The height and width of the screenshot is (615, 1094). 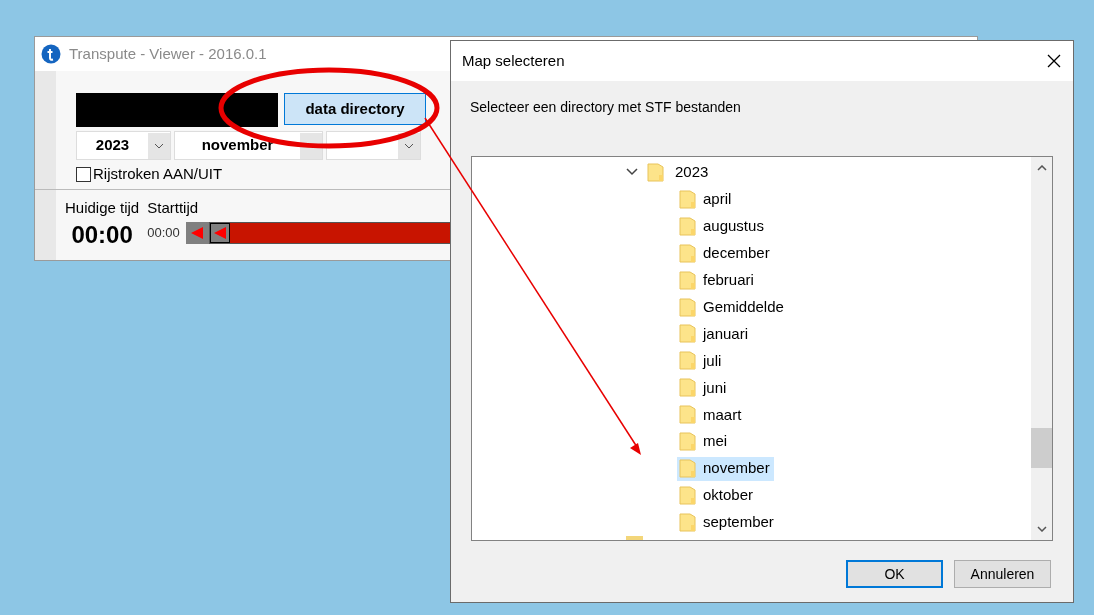 I want to click on checkbox, so click(x=83, y=174).